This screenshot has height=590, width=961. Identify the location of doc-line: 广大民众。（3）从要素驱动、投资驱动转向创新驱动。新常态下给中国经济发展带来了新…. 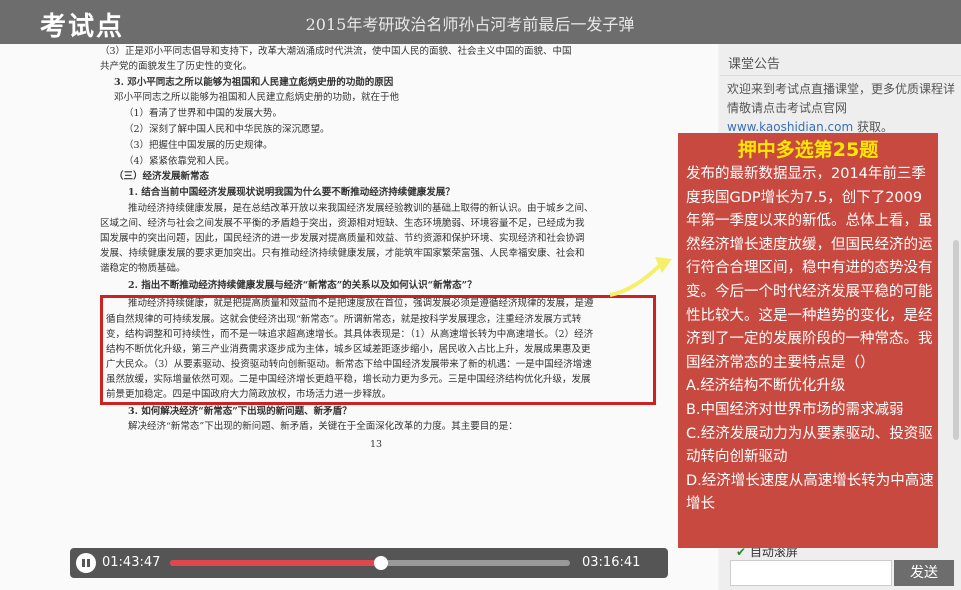
(349, 364).